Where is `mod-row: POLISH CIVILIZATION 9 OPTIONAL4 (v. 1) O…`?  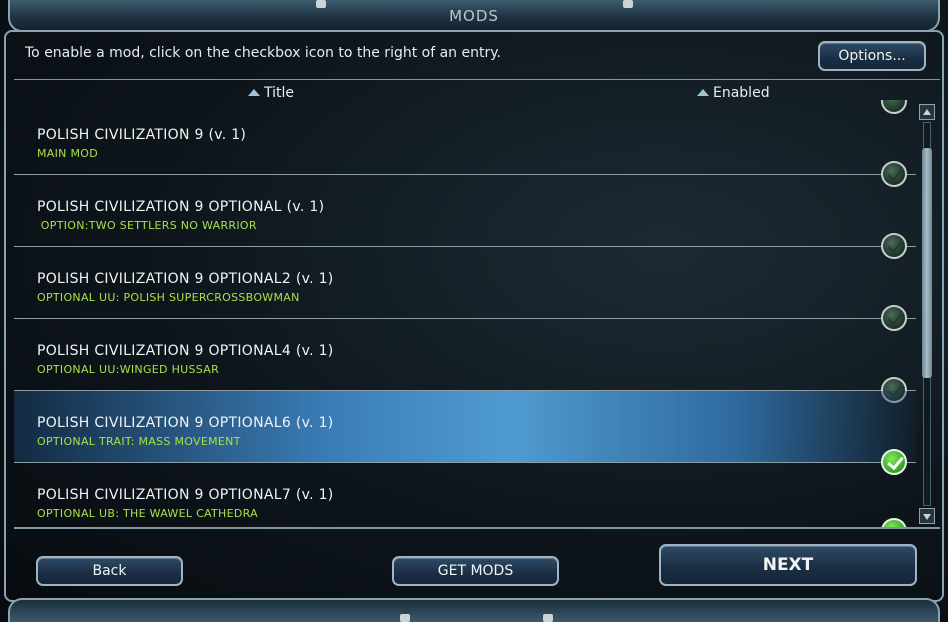
mod-row: POLISH CIVILIZATION 9 OPTIONAL4 (v. 1) O… is located at coordinates (465, 361).